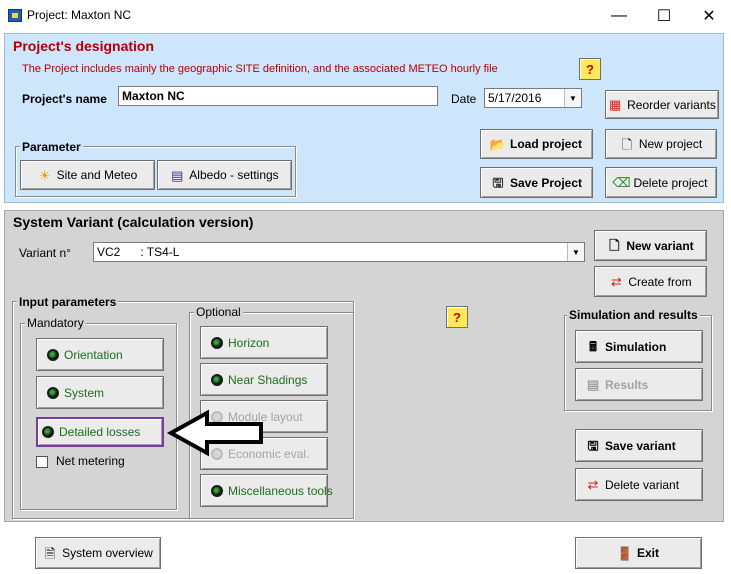  Describe the element at coordinates (670, 144) in the screenshot. I see `new-project-label: New project` at that location.